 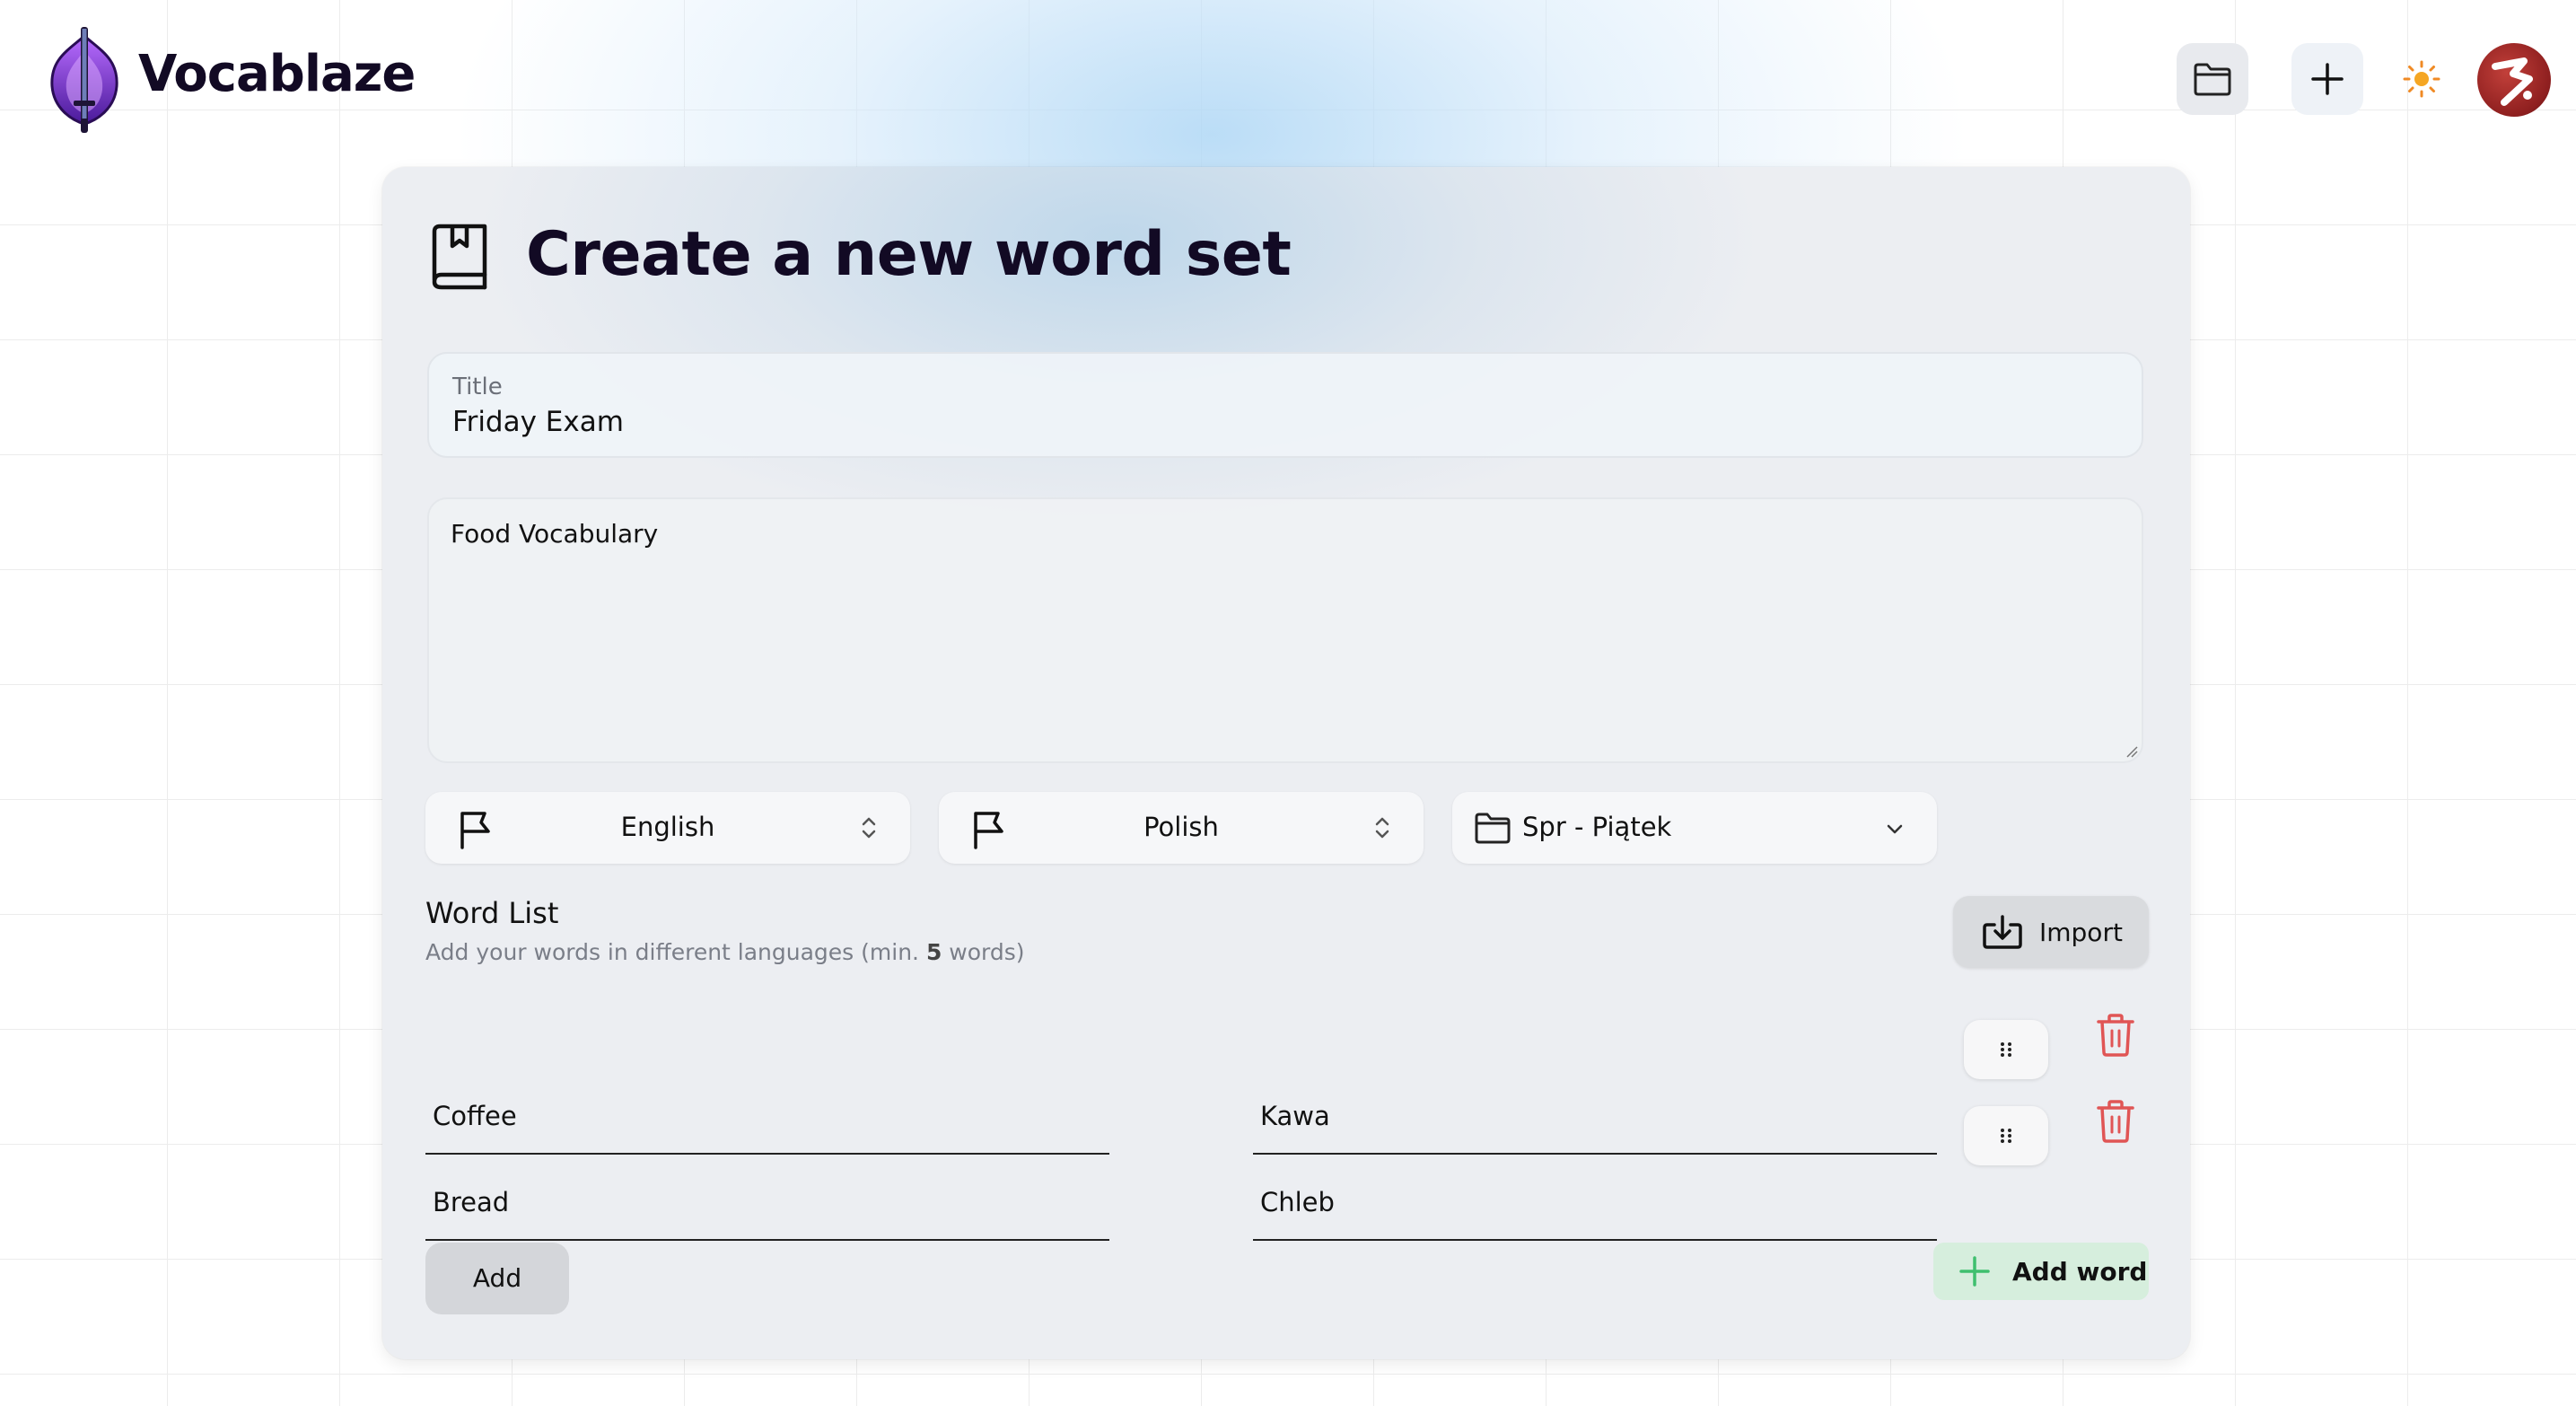 What do you see at coordinates (909, 254) in the screenshot?
I see `page-title: Create a new word set` at bounding box center [909, 254].